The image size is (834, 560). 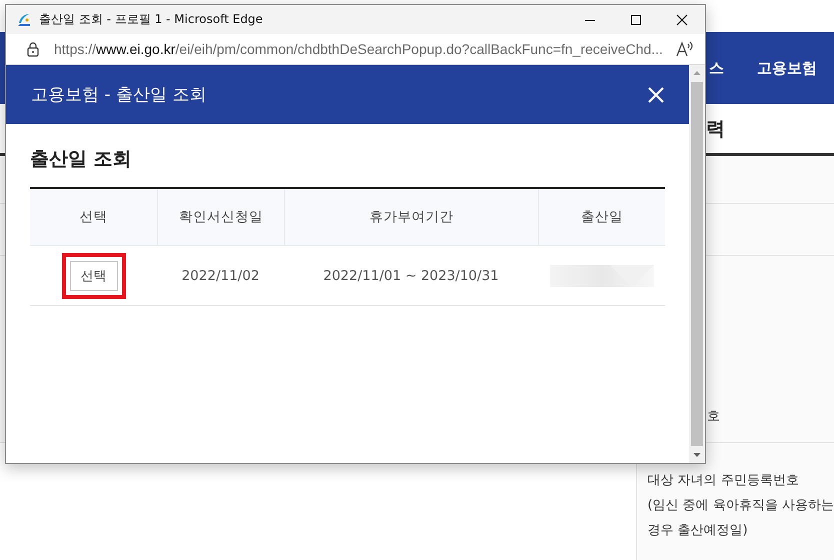 I want to click on table-cell: 2022/11/02, so click(x=221, y=276).